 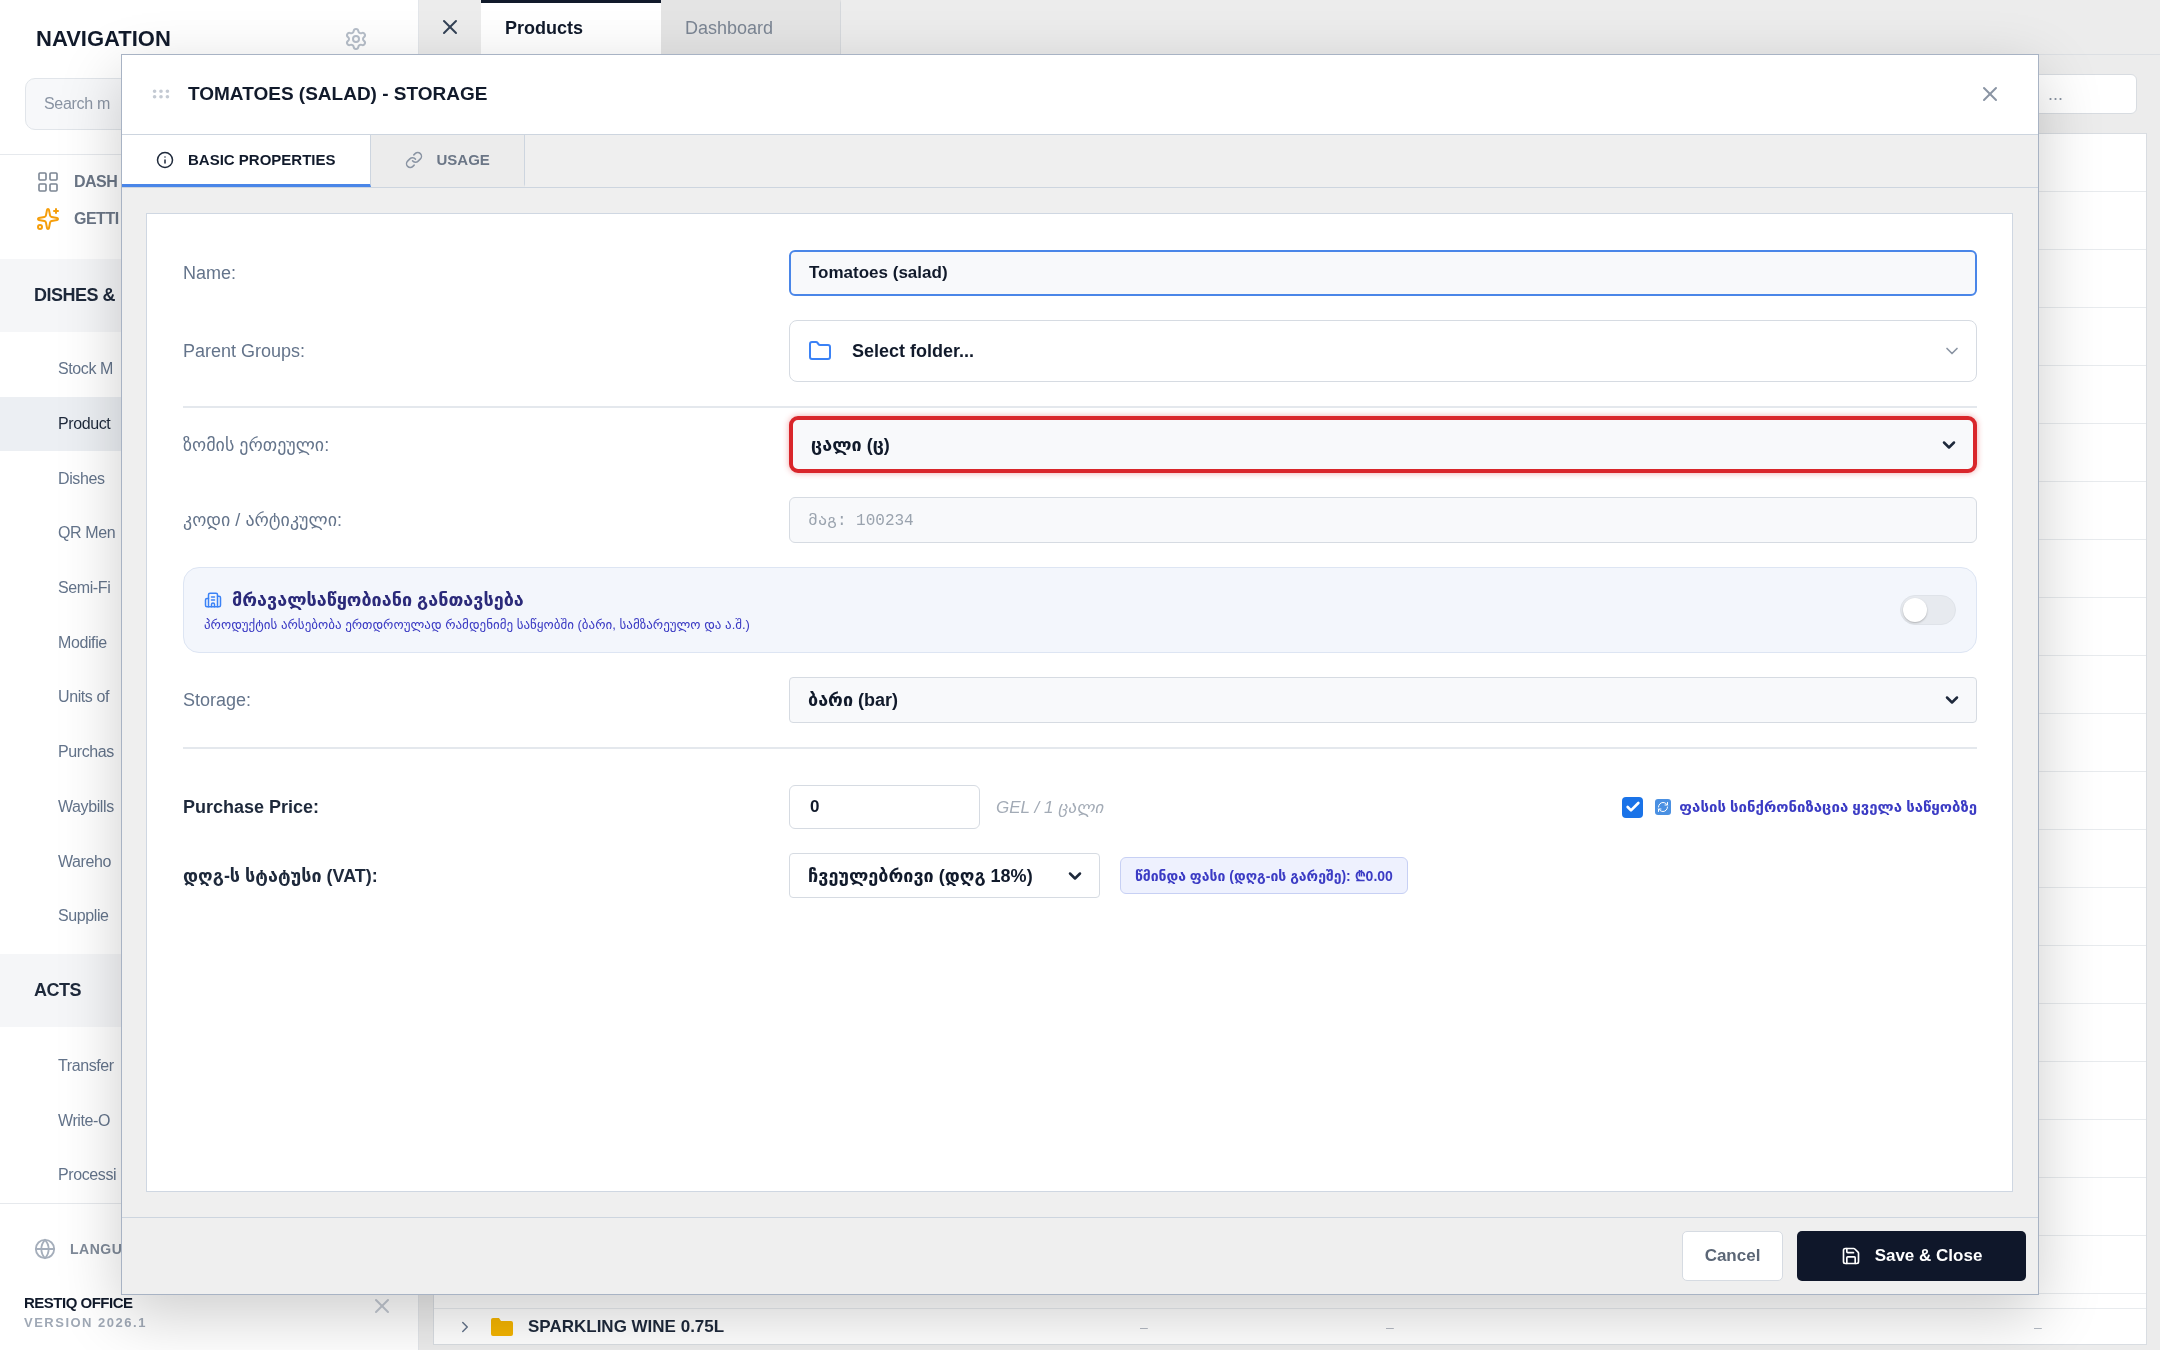 I want to click on link-icon, so click(x=413, y=159).